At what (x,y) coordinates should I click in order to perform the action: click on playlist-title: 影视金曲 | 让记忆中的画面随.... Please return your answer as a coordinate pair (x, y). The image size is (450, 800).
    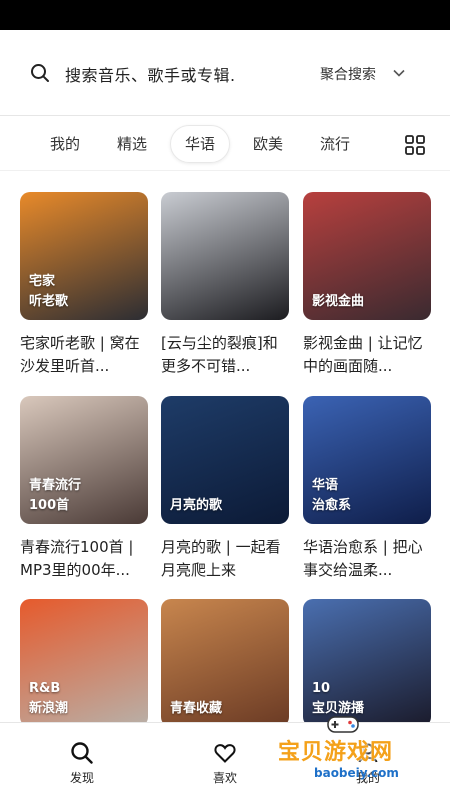
    Looking at the image, I should click on (367, 355).